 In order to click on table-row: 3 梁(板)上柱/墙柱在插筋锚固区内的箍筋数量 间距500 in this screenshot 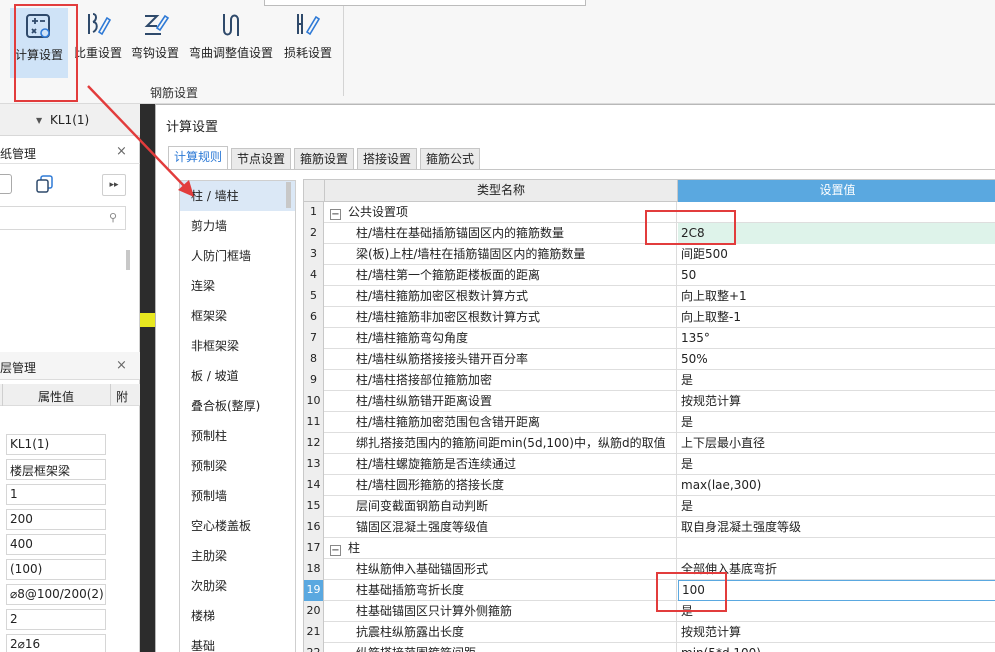, I will do `click(649, 254)`.